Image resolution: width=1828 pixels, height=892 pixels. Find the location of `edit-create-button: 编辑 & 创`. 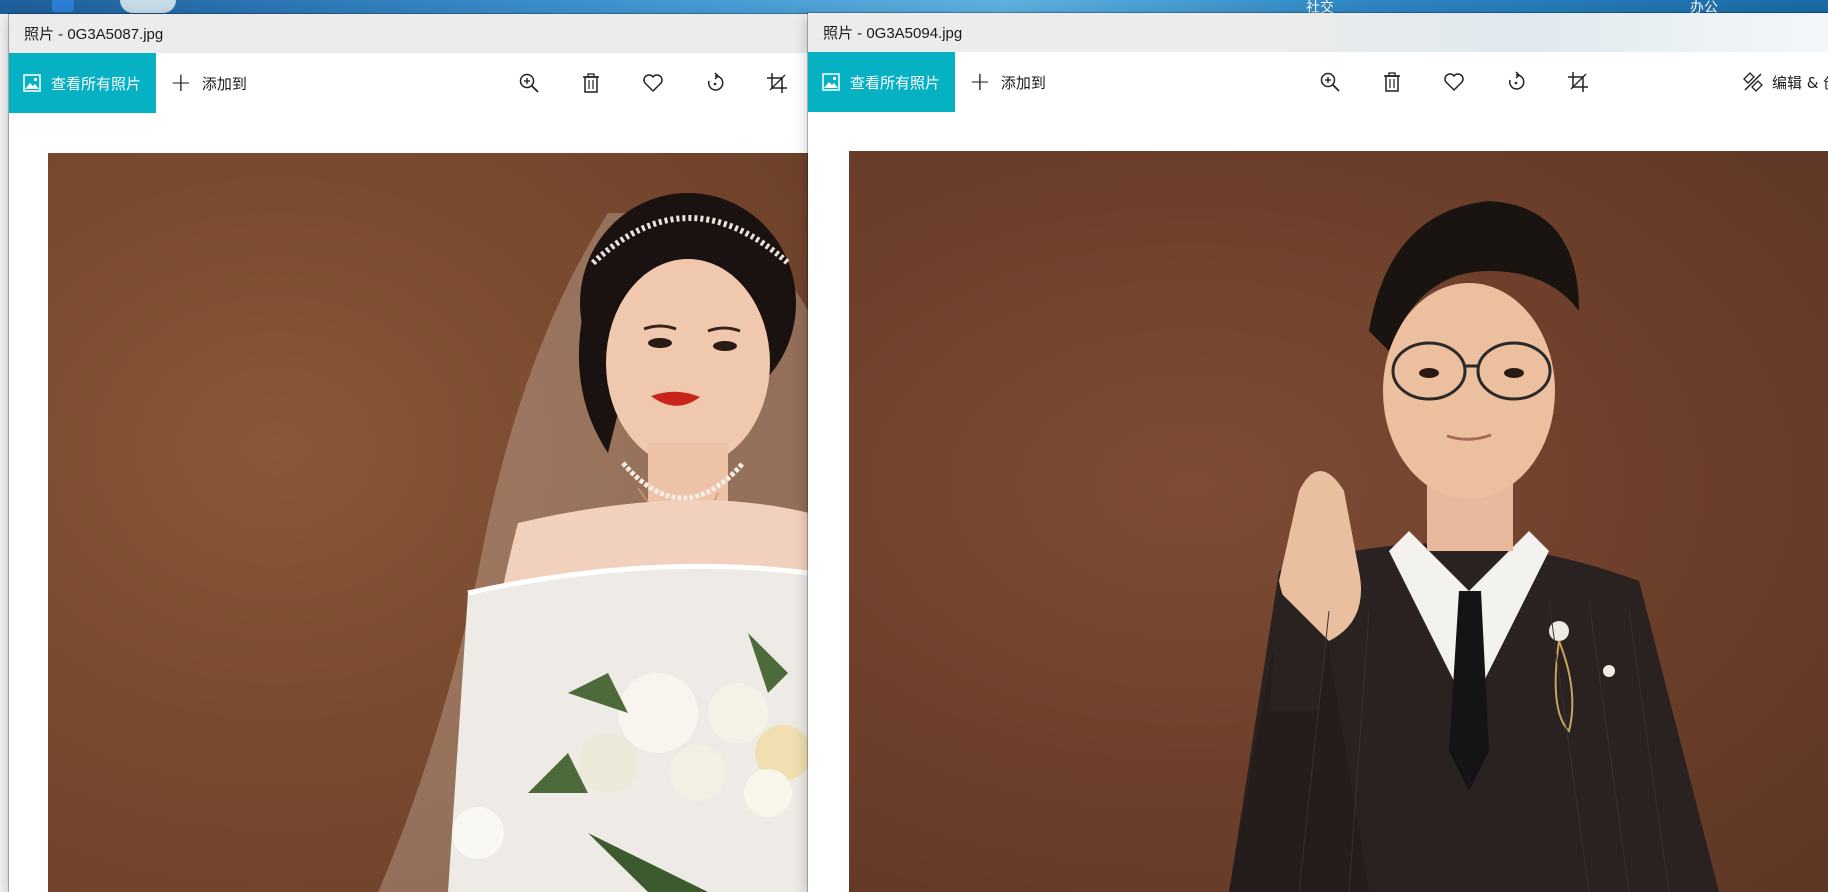

edit-create-button: 编辑 & 创 is located at coordinates (1785, 82).